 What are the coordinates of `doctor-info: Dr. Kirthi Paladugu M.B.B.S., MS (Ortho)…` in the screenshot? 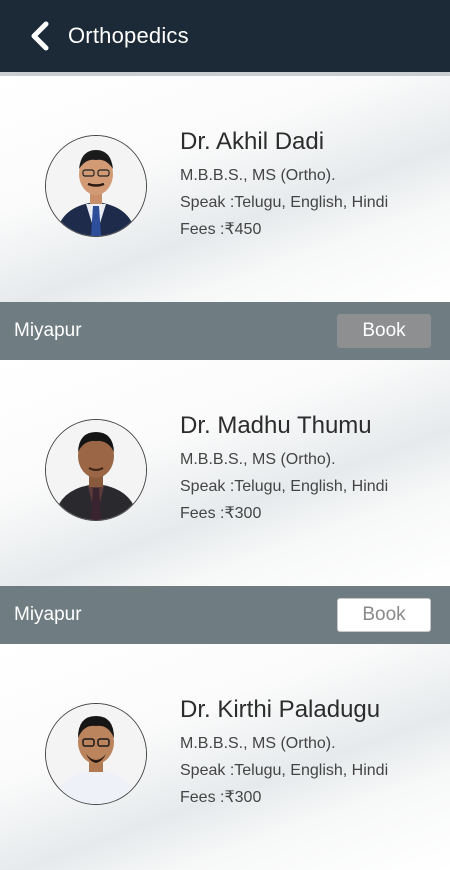 It's located at (284, 753).